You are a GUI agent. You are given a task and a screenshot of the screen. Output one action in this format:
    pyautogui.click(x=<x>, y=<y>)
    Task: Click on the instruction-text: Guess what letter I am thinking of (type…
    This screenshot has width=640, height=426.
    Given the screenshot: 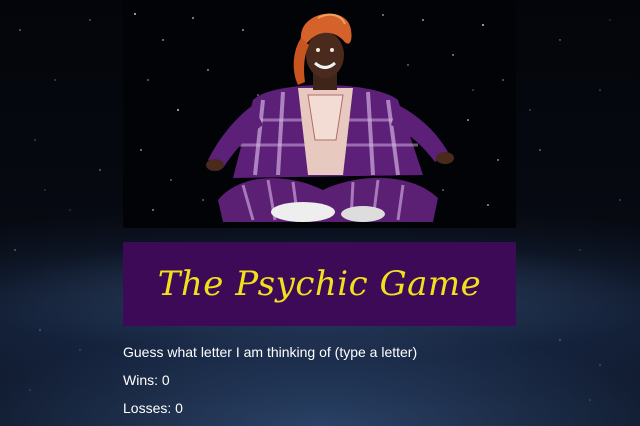 What is the action you would take?
    pyautogui.click(x=270, y=352)
    